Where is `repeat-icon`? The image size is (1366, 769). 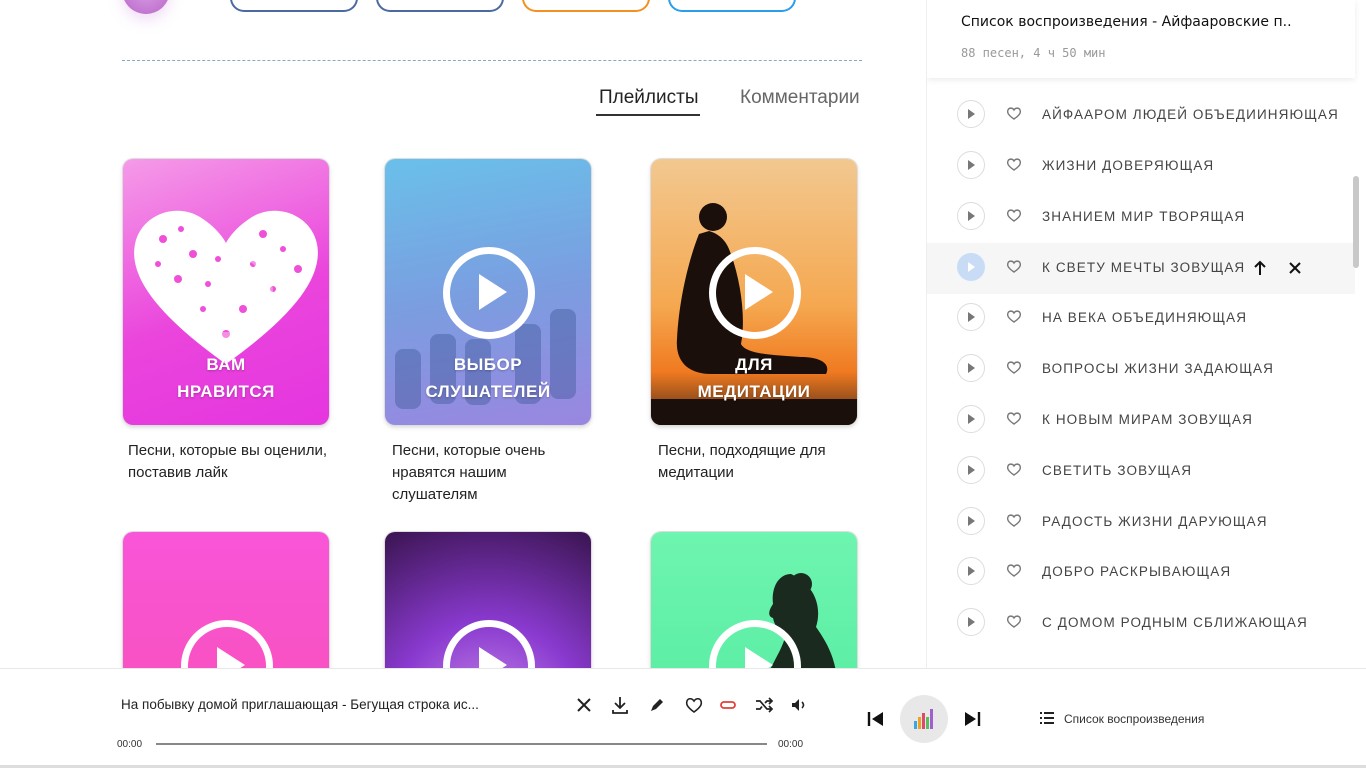 repeat-icon is located at coordinates (728, 705).